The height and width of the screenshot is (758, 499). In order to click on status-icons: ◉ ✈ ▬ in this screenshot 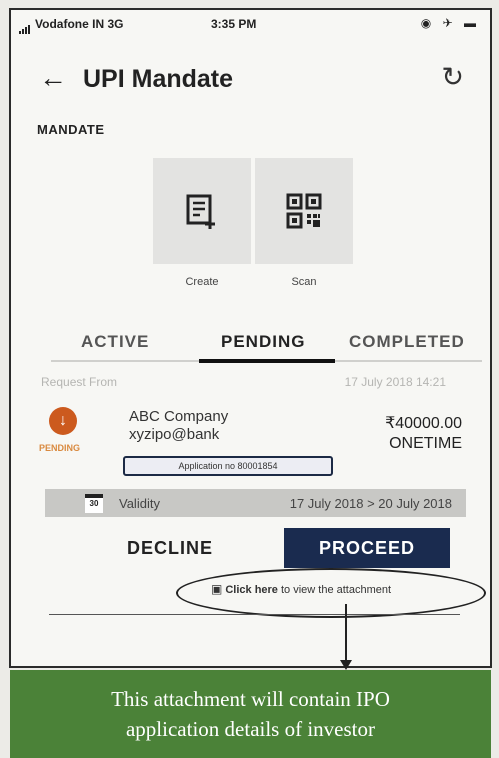, I will do `click(450, 23)`.